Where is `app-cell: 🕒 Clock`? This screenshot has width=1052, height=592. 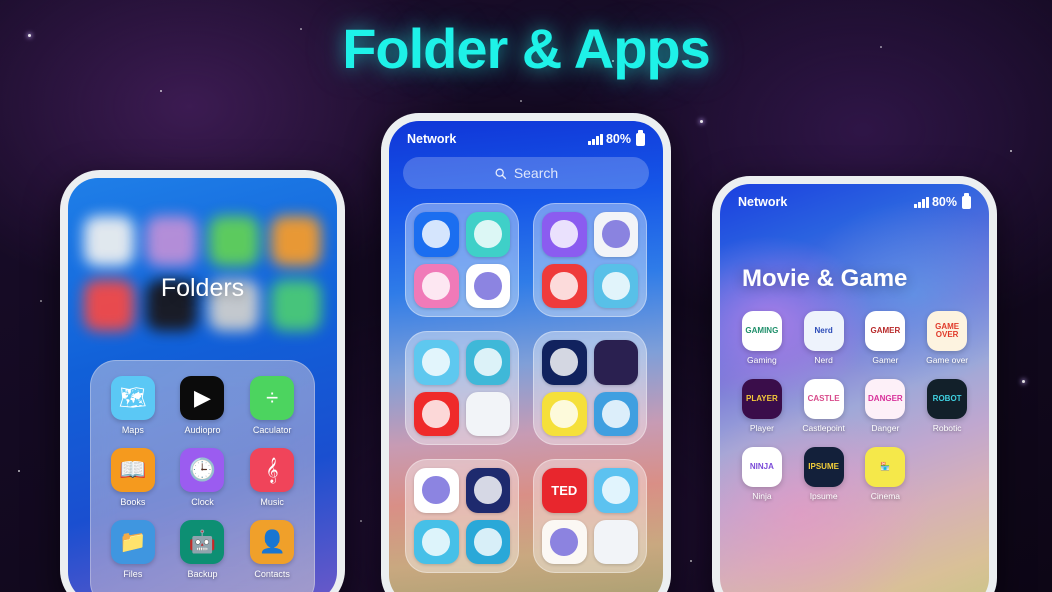 app-cell: 🕒 Clock is located at coordinates (203, 477).